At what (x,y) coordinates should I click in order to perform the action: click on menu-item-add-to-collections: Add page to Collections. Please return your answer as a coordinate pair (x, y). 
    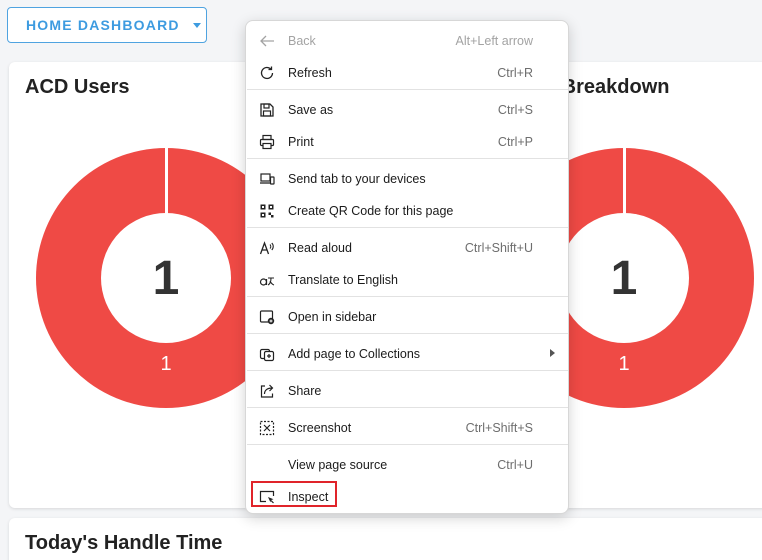
    Looking at the image, I should click on (407, 354).